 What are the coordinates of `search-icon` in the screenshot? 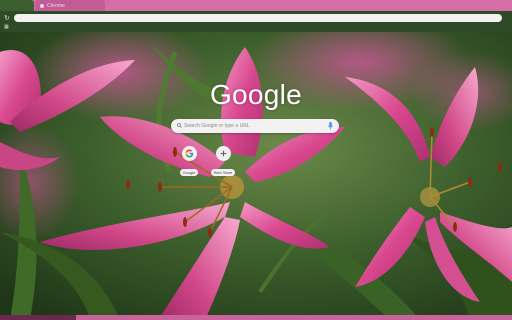 It's located at (179, 125).